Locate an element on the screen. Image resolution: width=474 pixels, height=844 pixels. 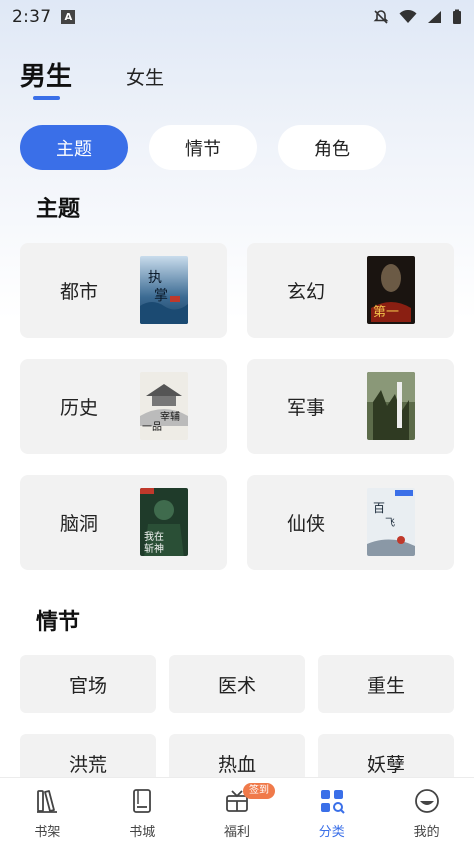
nav-label: 书架 is located at coordinates (47, 832).